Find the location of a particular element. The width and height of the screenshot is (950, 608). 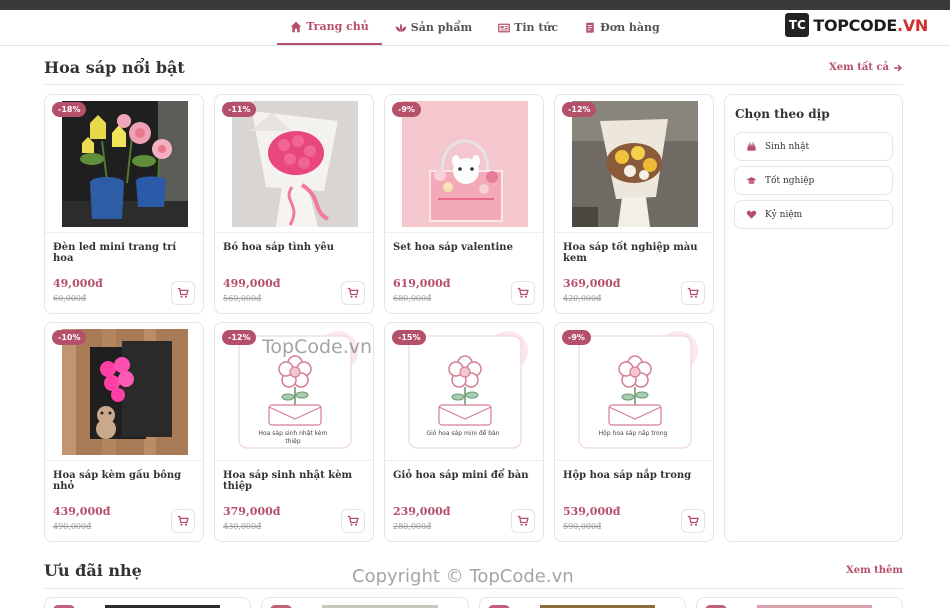

graduation-cap-icon is located at coordinates (751, 180).